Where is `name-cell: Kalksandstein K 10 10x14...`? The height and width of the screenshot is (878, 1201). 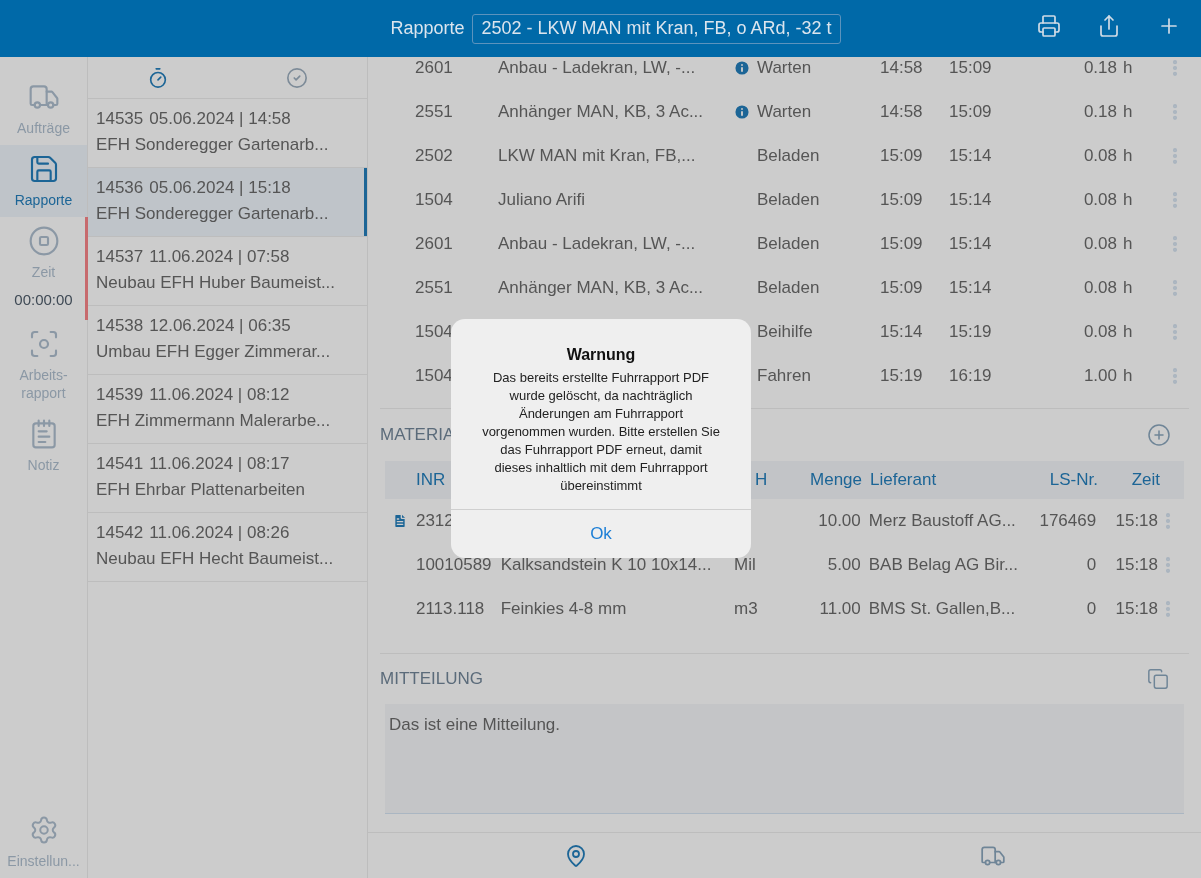 name-cell: Kalksandstein K 10 10x14... is located at coordinates (606, 565).